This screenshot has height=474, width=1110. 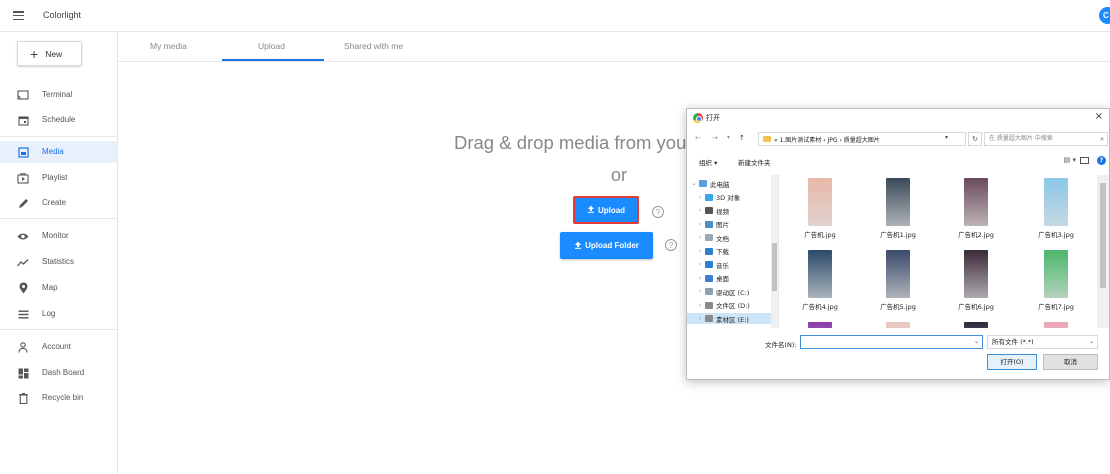 I want to click on tree-item: › 驱动区 (C:), so click(x=729, y=291).